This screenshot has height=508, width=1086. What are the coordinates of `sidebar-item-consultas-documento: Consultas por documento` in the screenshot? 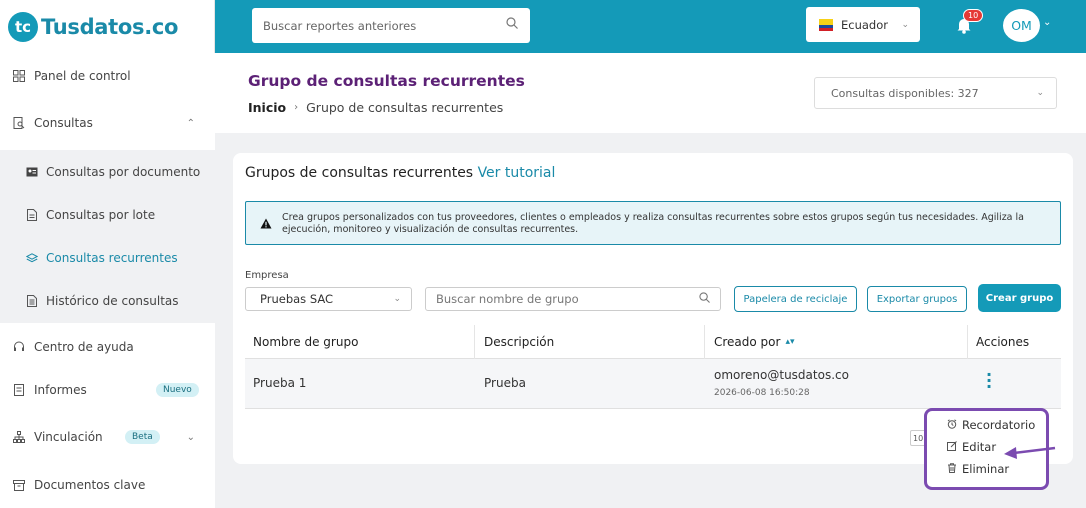 It's located at (107, 172).